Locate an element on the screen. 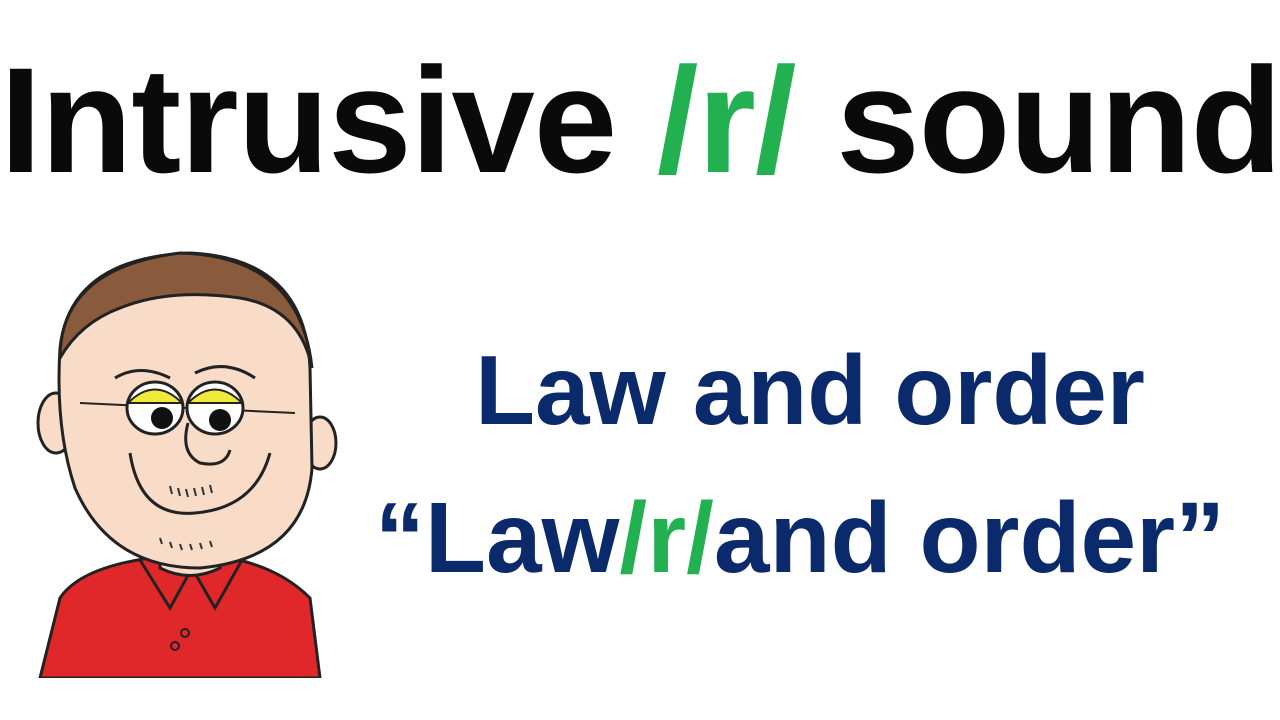 The image size is (1280, 720). title-highlight: /r/ is located at coordinates (726, 120).